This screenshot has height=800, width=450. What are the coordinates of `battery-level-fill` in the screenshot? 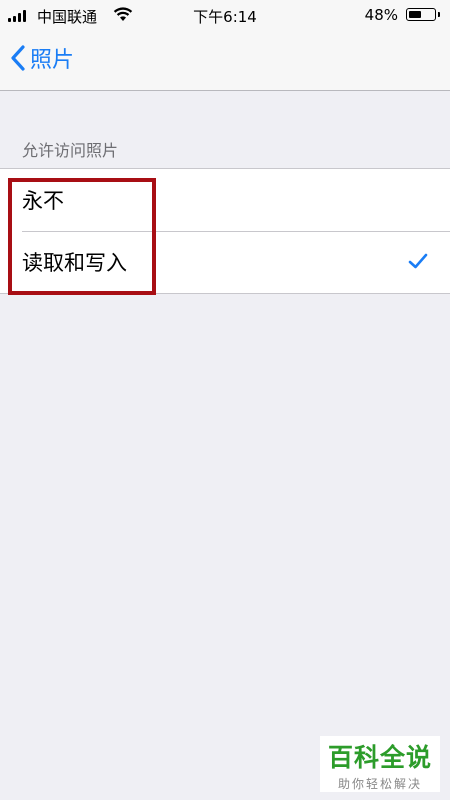 It's located at (415, 14).